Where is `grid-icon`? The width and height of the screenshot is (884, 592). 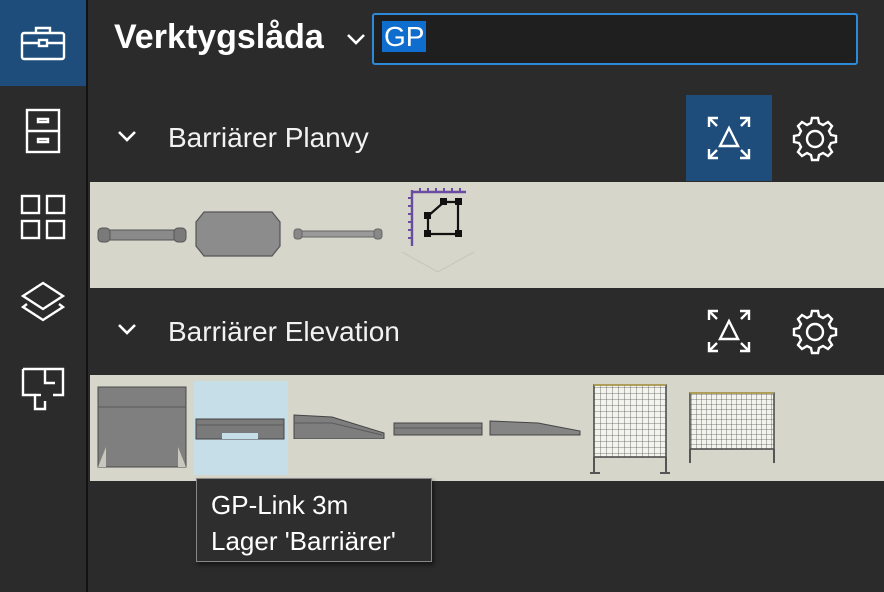
grid-icon is located at coordinates (43, 217).